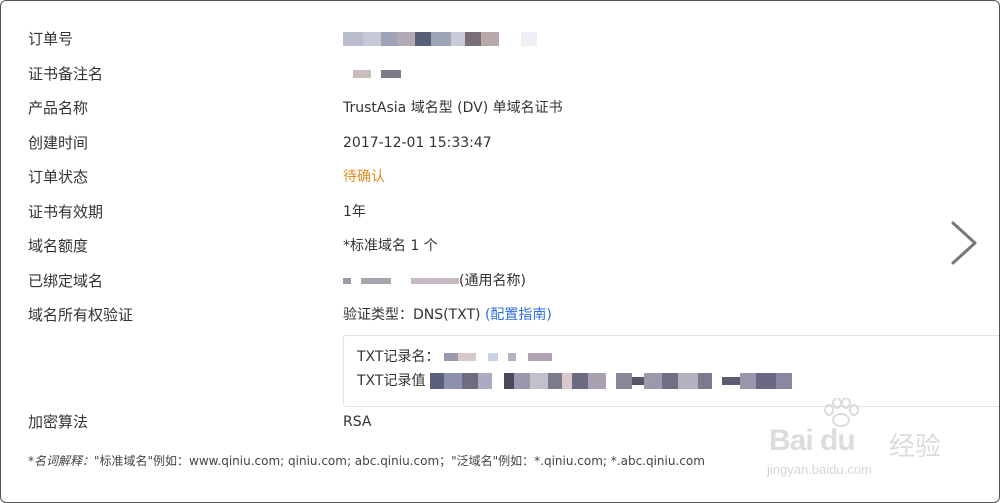  I want to click on validity-label: 证书有效期, so click(66, 212).